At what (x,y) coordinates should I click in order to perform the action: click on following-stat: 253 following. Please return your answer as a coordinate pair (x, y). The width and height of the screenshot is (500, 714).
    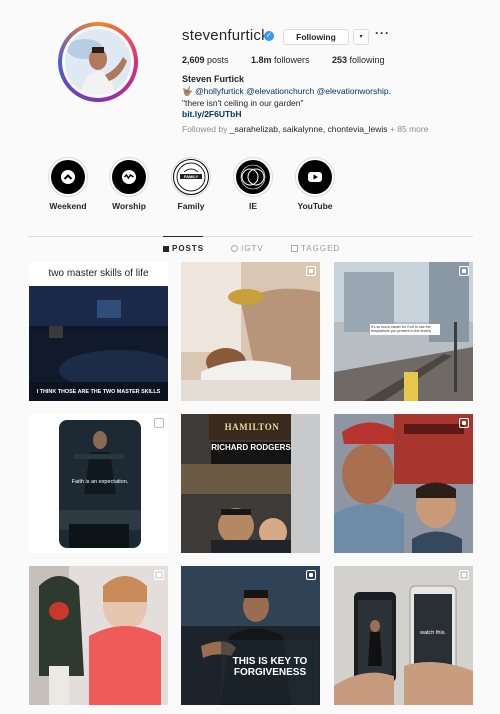
    Looking at the image, I should click on (358, 60).